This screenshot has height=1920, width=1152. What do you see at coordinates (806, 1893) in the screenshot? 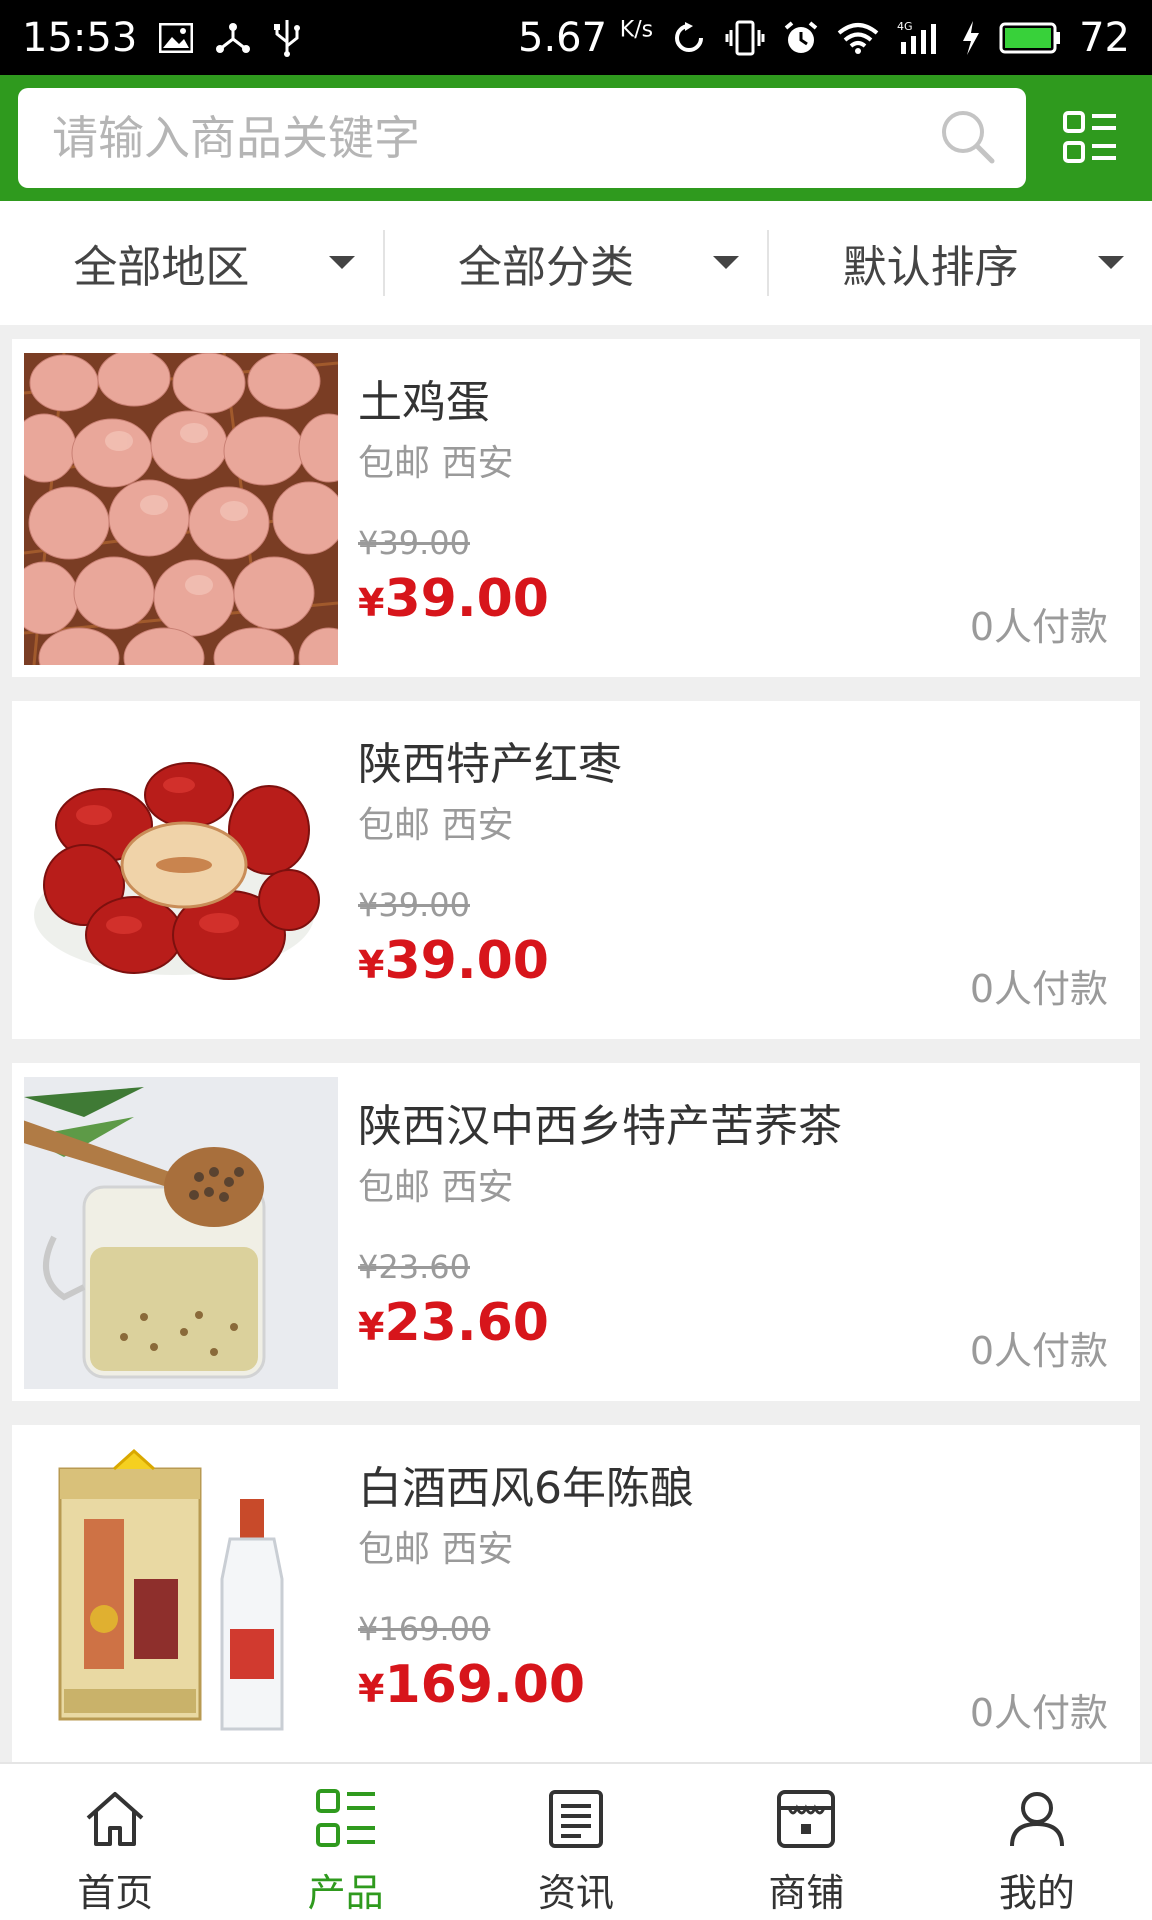
I see `nav-label: 商铺` at bounding box center [806, 1893].